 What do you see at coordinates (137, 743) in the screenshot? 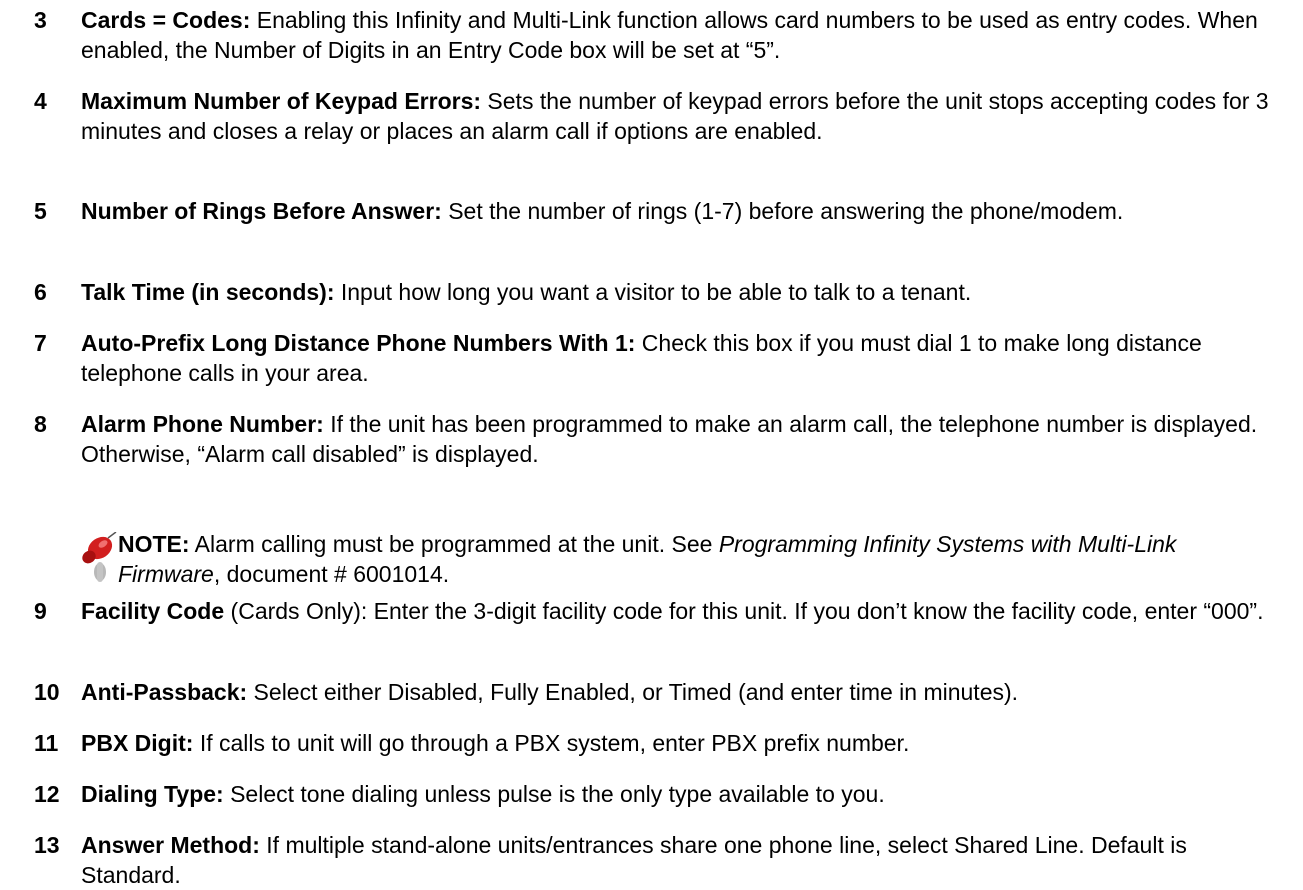
I see `item-term: PBX Digit:` at bounding box center [137, 743].